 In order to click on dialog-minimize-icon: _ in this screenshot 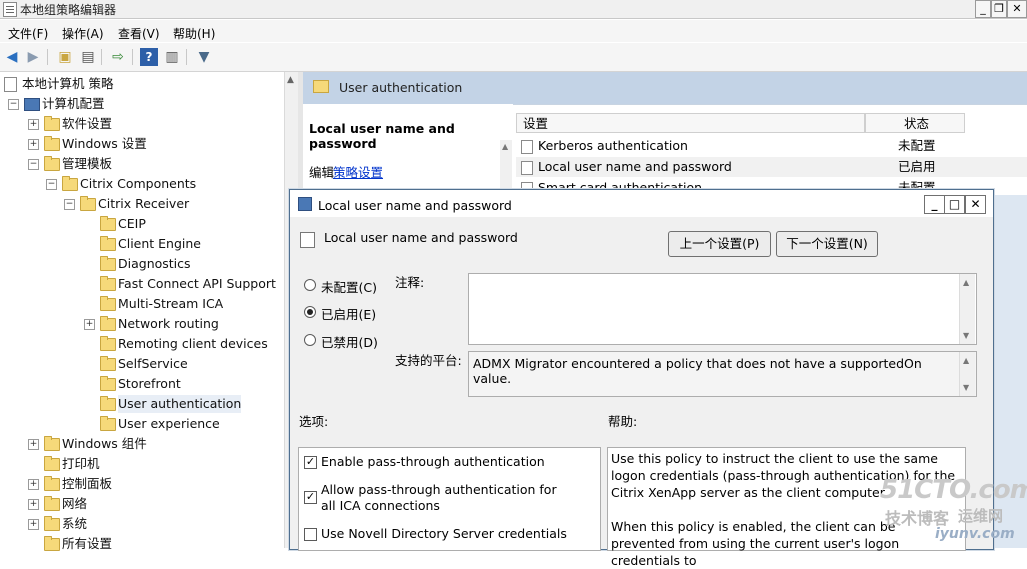, I will do `click(934, 204)`.